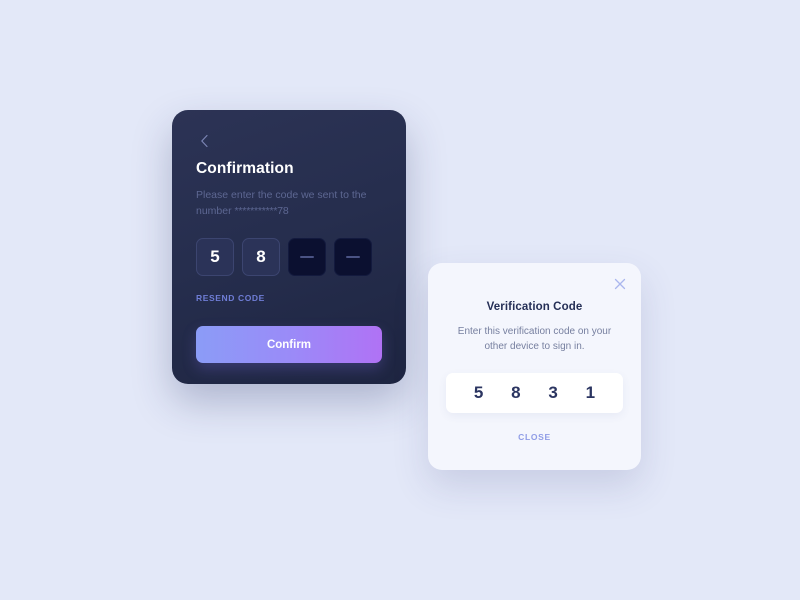 This screenshot has height=600, width=800. What do you see at coordinates (215, 211) in the screenshot?
I see `subtitle-line-2-prefix: number` at bounding box center [215, 211].